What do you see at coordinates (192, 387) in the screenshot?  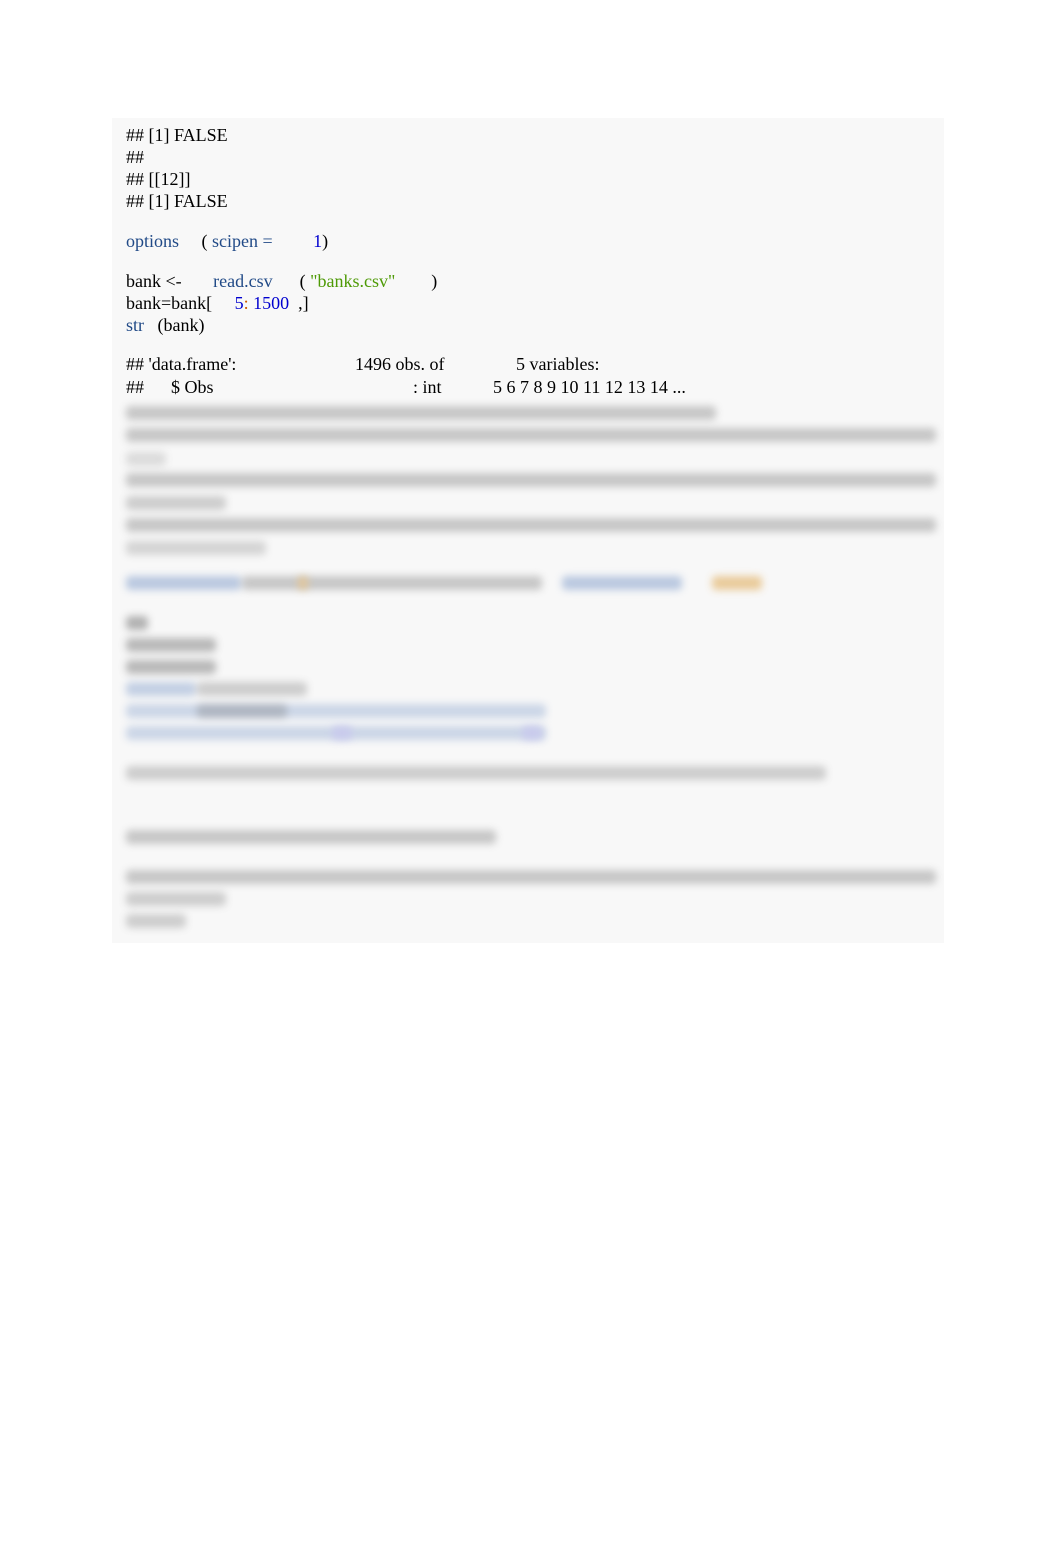 I see `var-name: $ Obs` at bounding box center [192, 387].